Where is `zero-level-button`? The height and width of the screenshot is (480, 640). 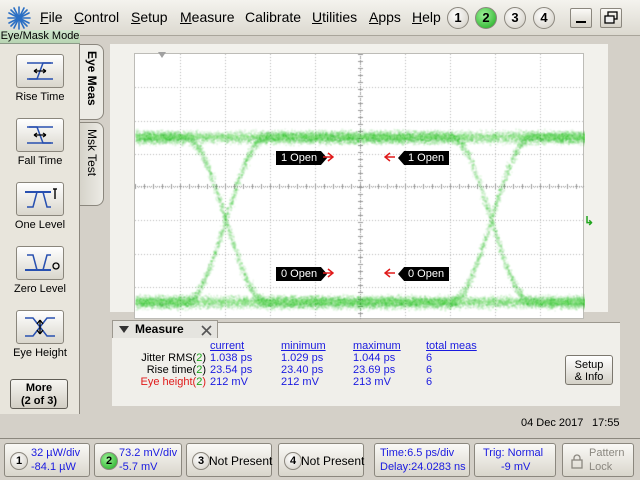 zero-level-button is located at coordinates (40, 263).